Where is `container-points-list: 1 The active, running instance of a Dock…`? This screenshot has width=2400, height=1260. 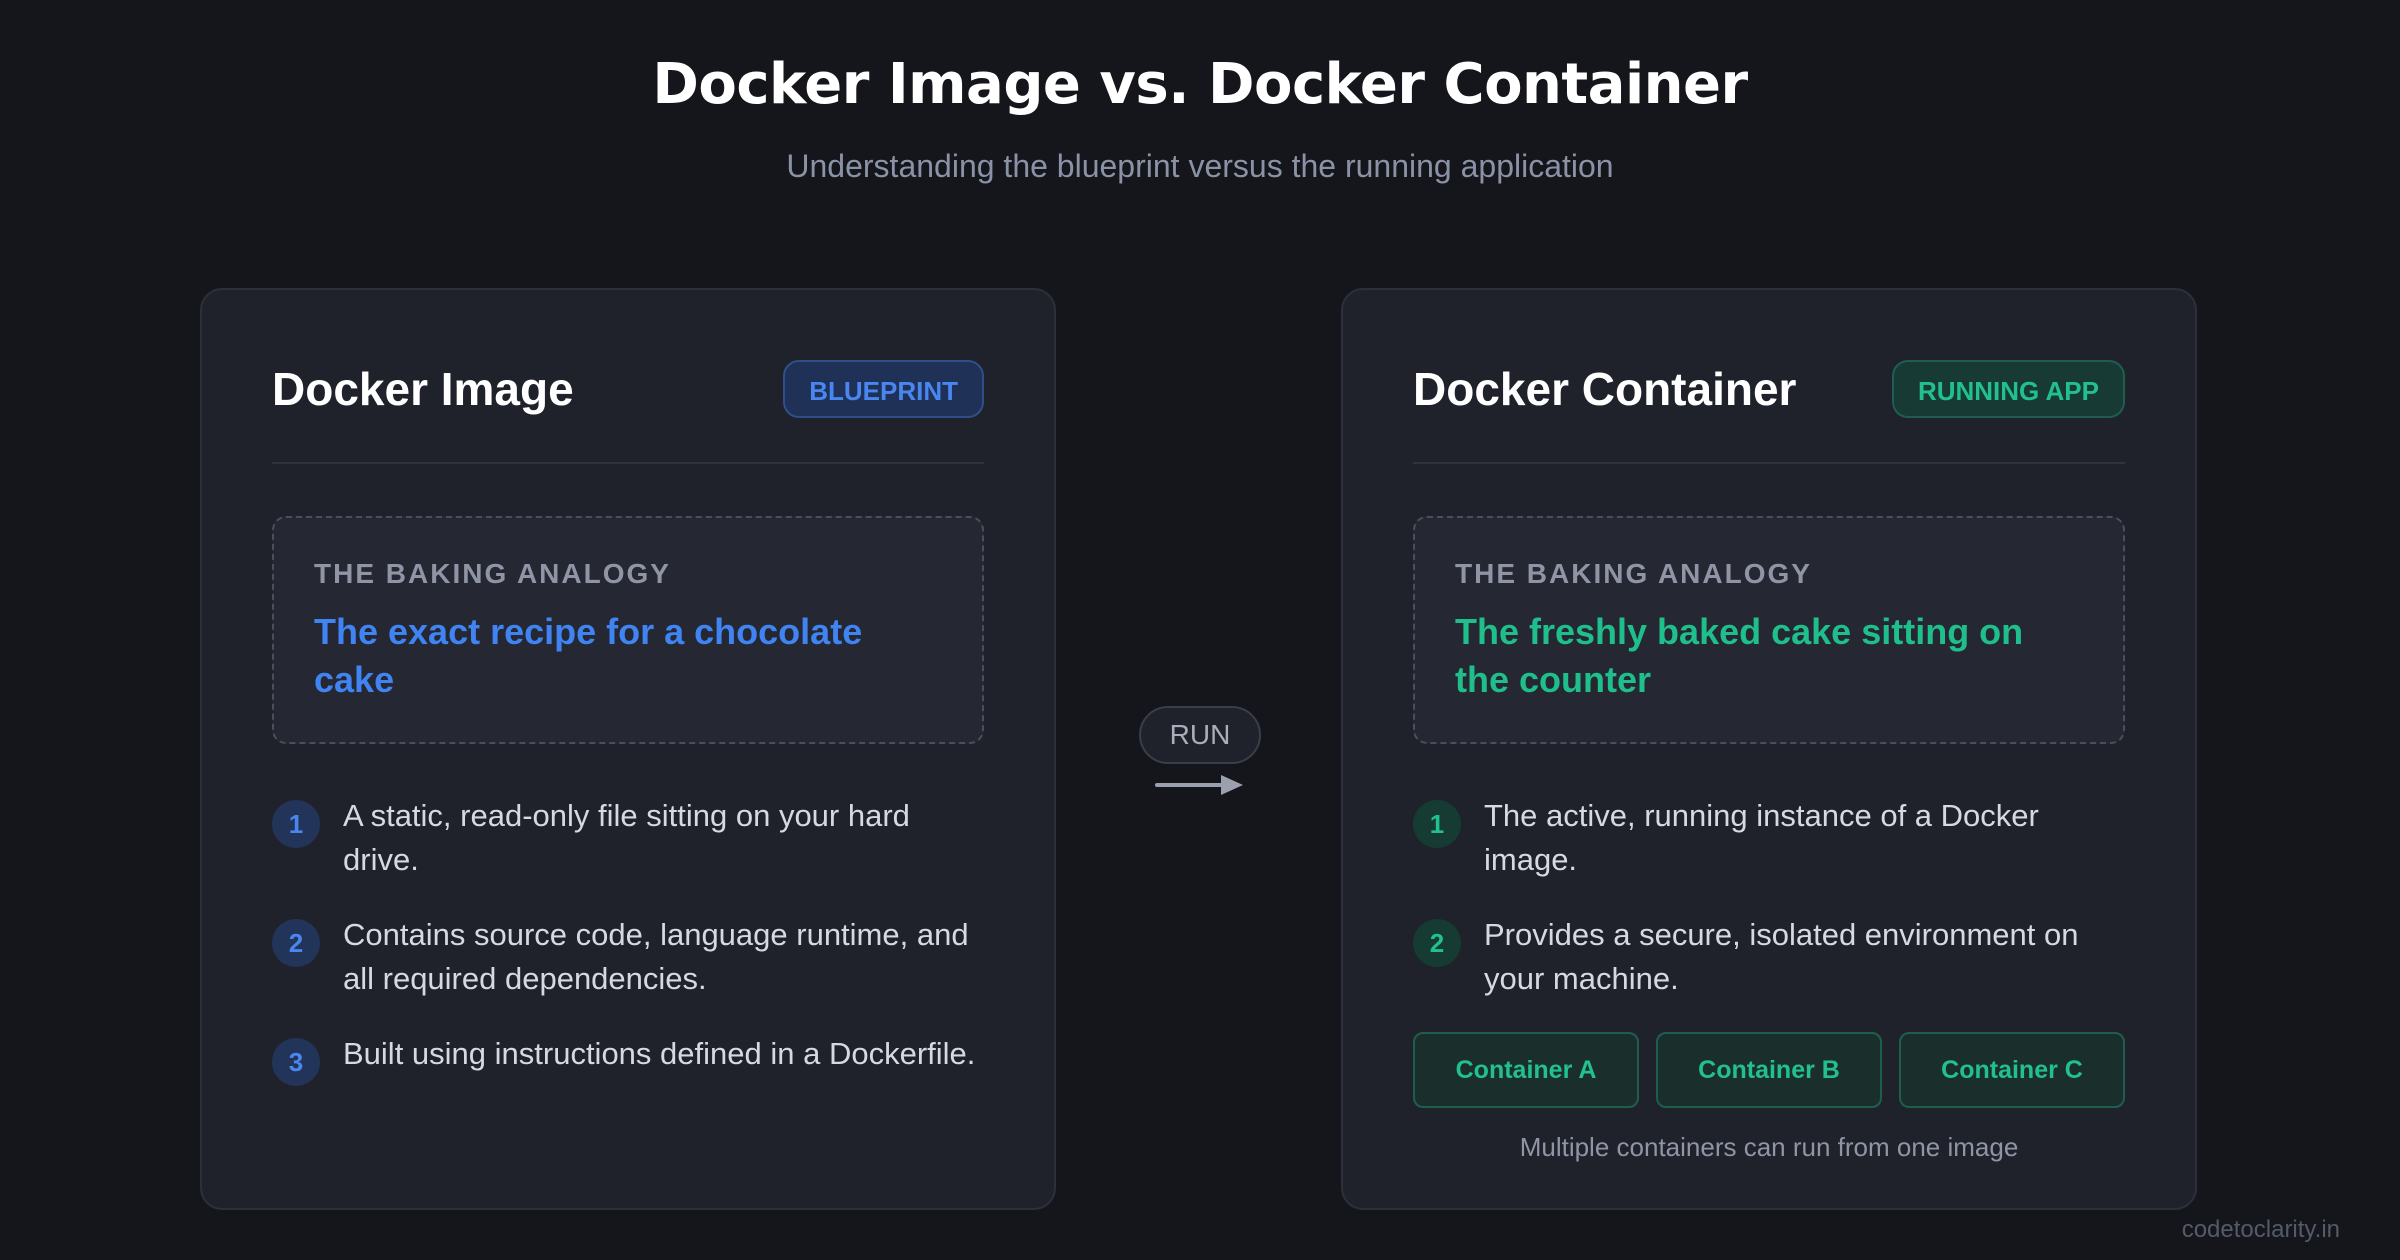
container-points-list: 1 The active, running instance of a Dock… is located at coordinates (1769, 897).